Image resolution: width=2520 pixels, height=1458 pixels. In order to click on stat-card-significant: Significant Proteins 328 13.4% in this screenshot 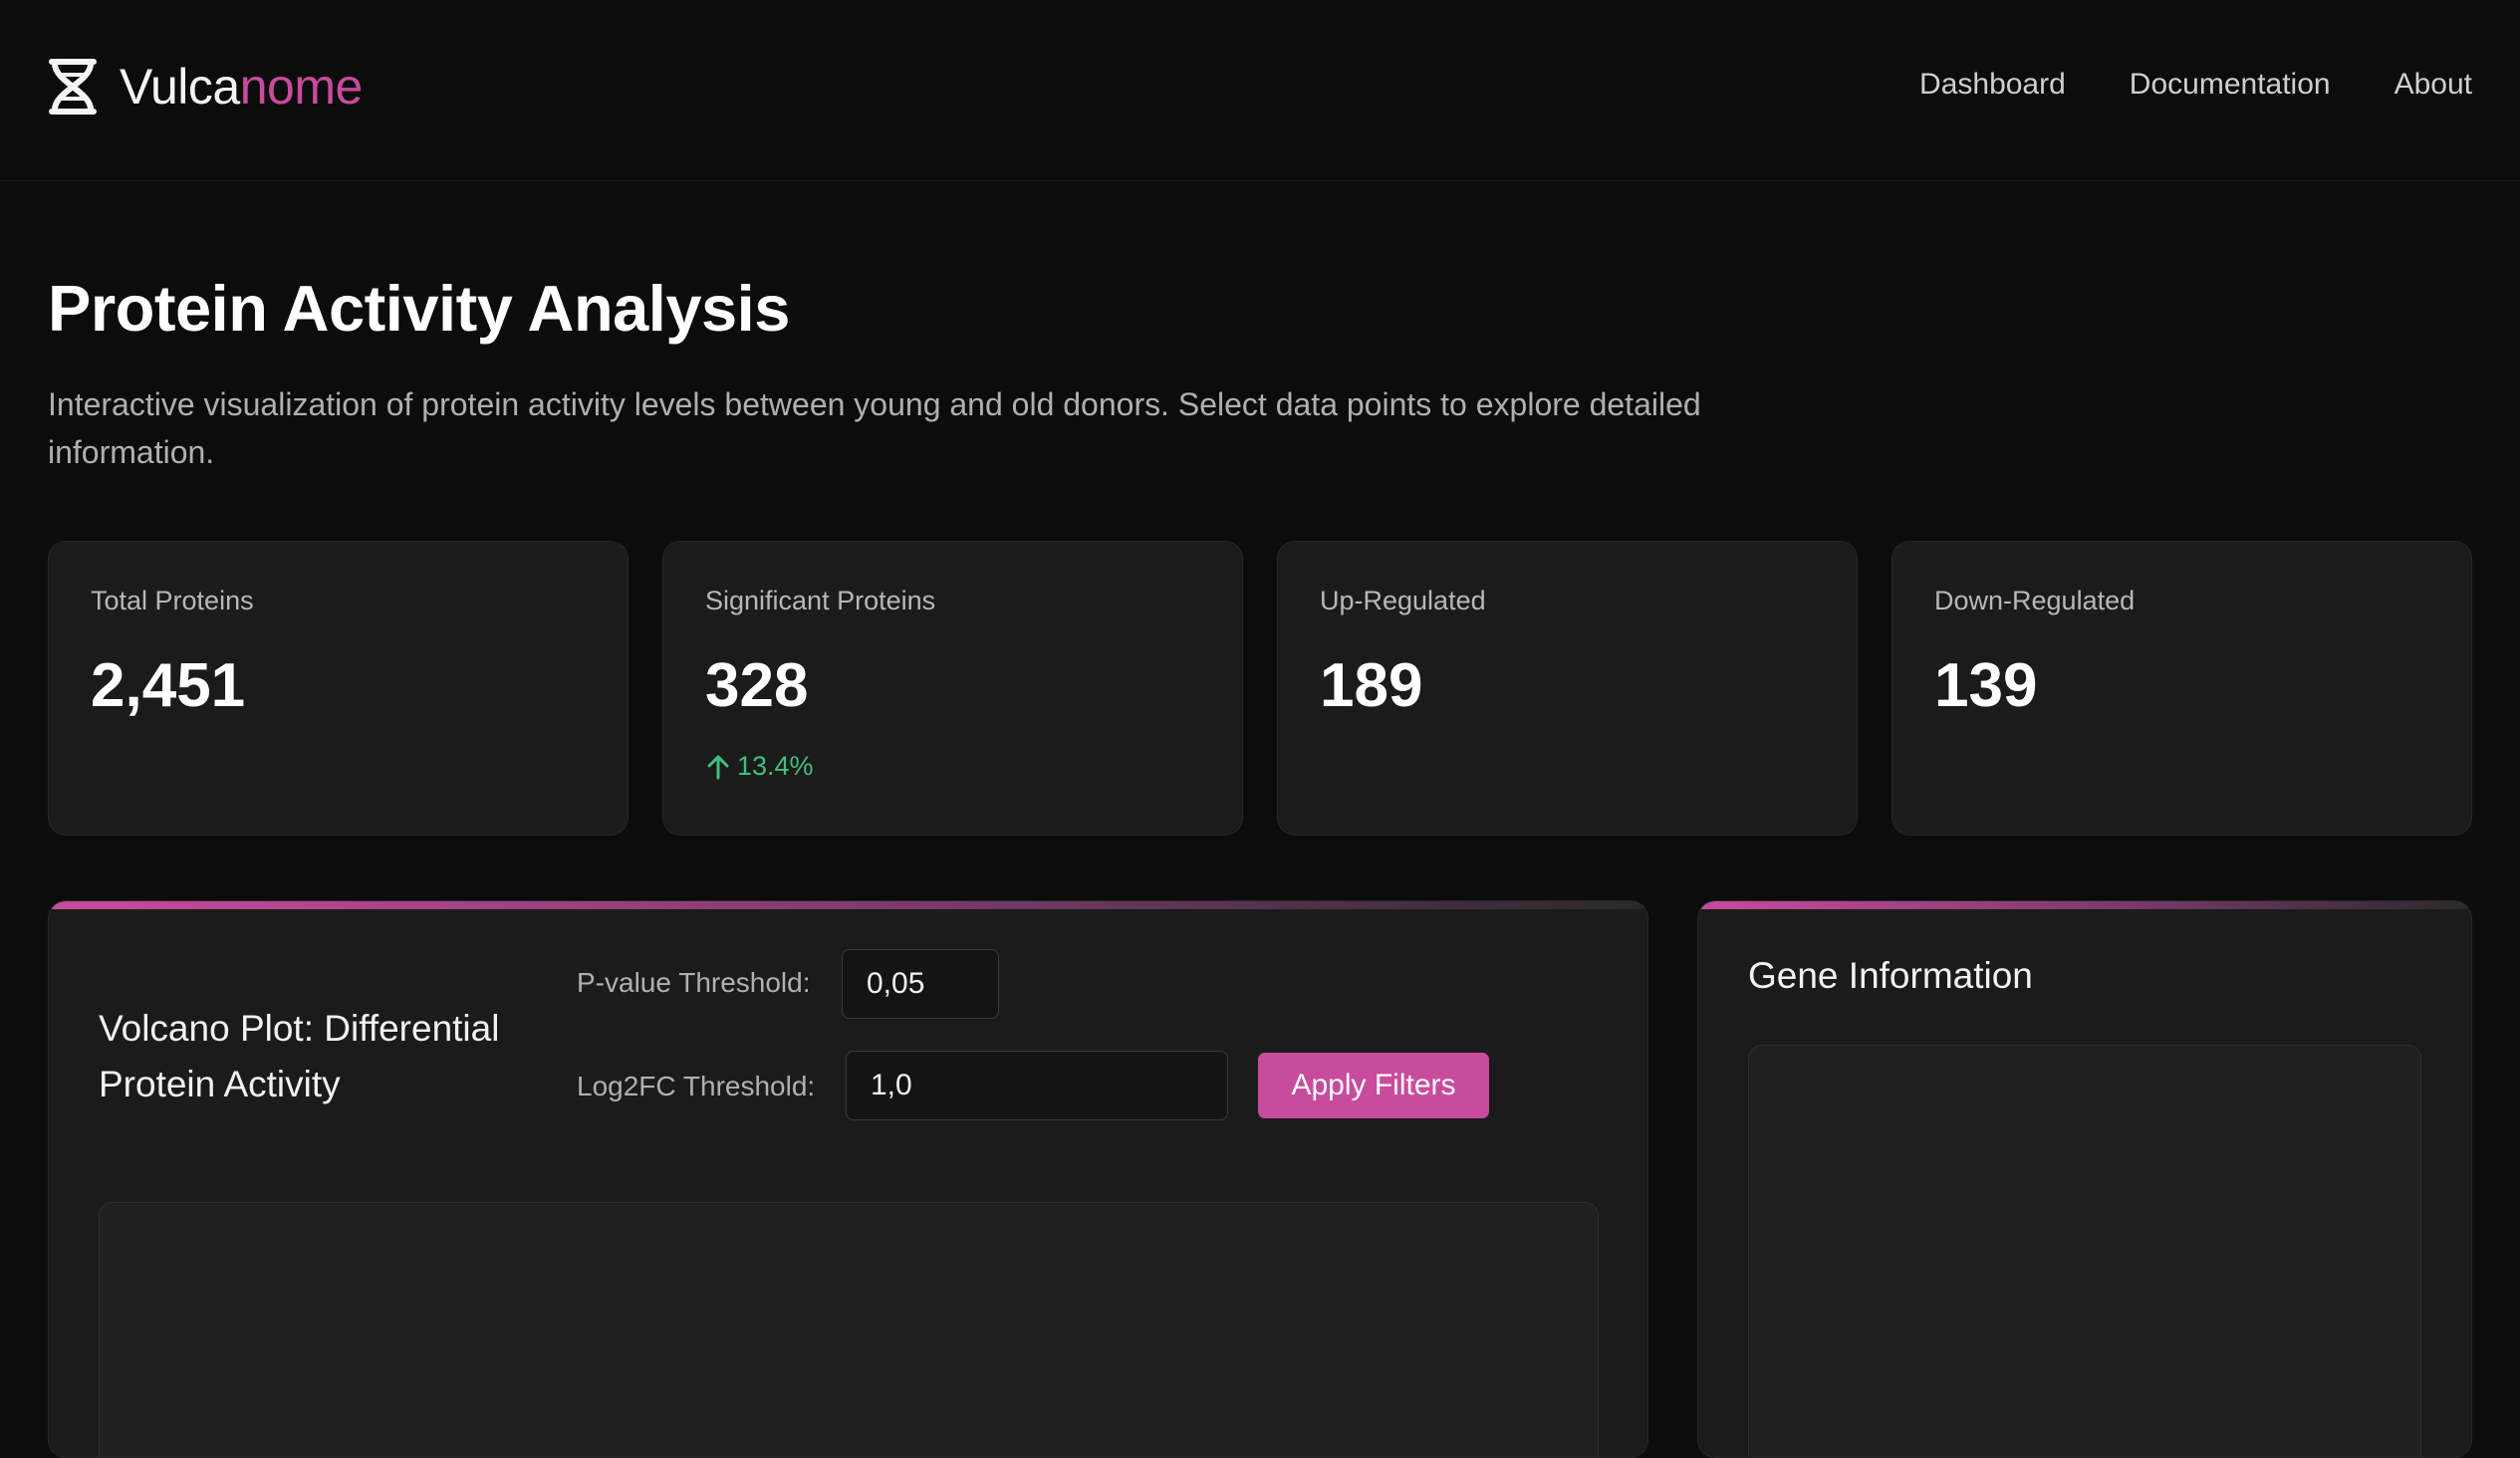, I will do `click(952, 689)`.